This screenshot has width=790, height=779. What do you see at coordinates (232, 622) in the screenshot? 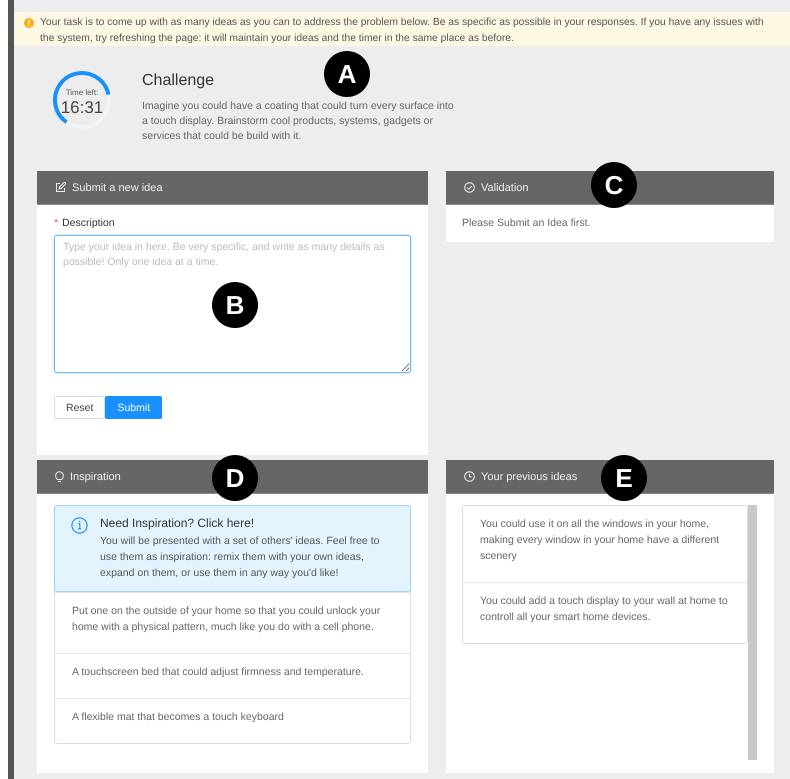
I see `idea-item: Put one on the outside of your home so that you could unlock your home with a physical pattern, much like you do with a cell phone.` at bounding box center [232, 622].